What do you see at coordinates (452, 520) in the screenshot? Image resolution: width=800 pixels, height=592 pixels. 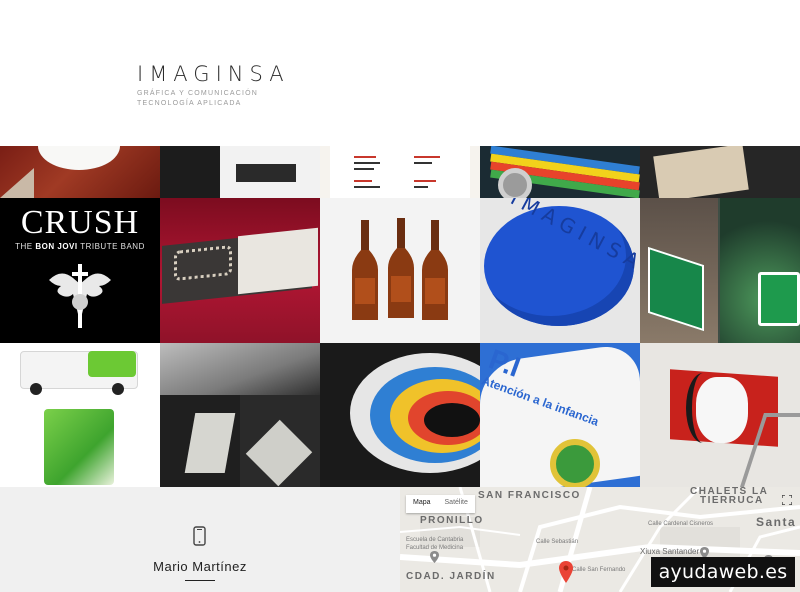 I see `map-label-pronillo: PRONILLO` at bounding box center [452, 520].